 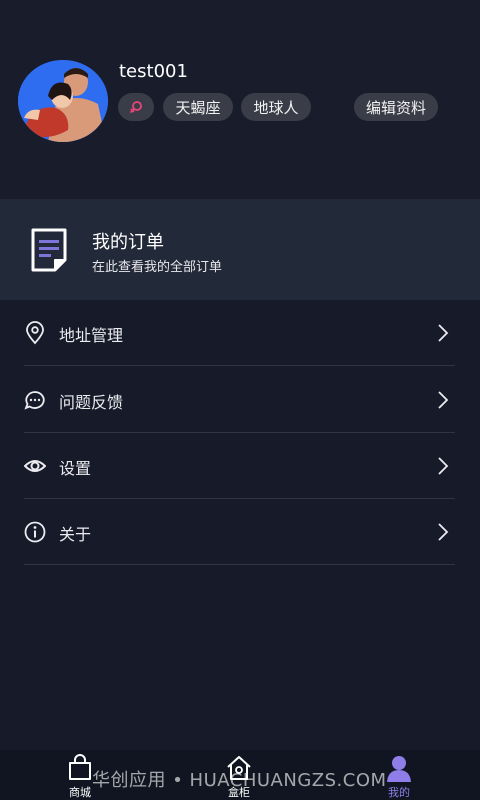 I want to click on watermark: 华创应用 • HUACHUANGZS.COM, so click(x=239, y=780).